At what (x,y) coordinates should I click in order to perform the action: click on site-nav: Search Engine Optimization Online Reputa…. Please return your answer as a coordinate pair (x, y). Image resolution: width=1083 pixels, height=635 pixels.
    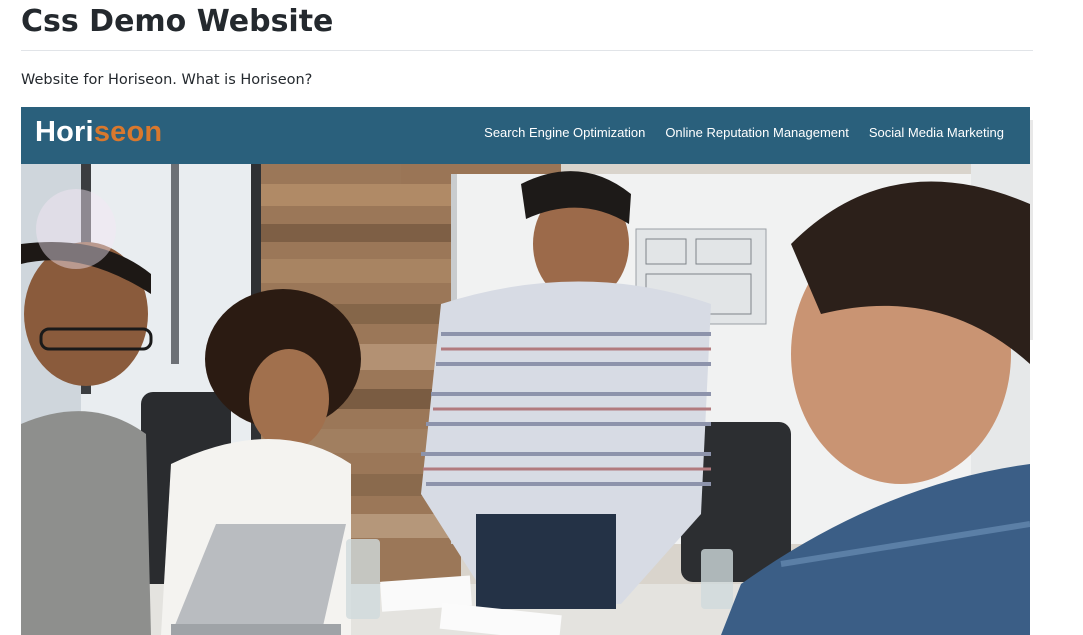
    Looking at the image, I should click on (744, 132).